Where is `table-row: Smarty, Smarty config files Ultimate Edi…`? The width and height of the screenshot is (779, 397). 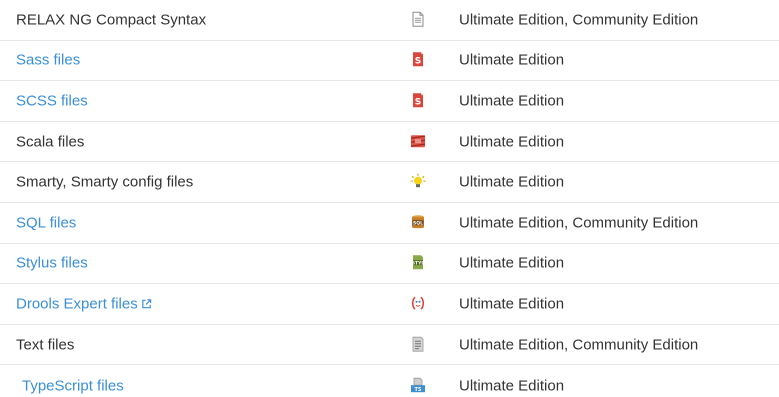 table-row: Smarty, Smarty config files Ultimate Edi… is located at coordinates (389, 182).